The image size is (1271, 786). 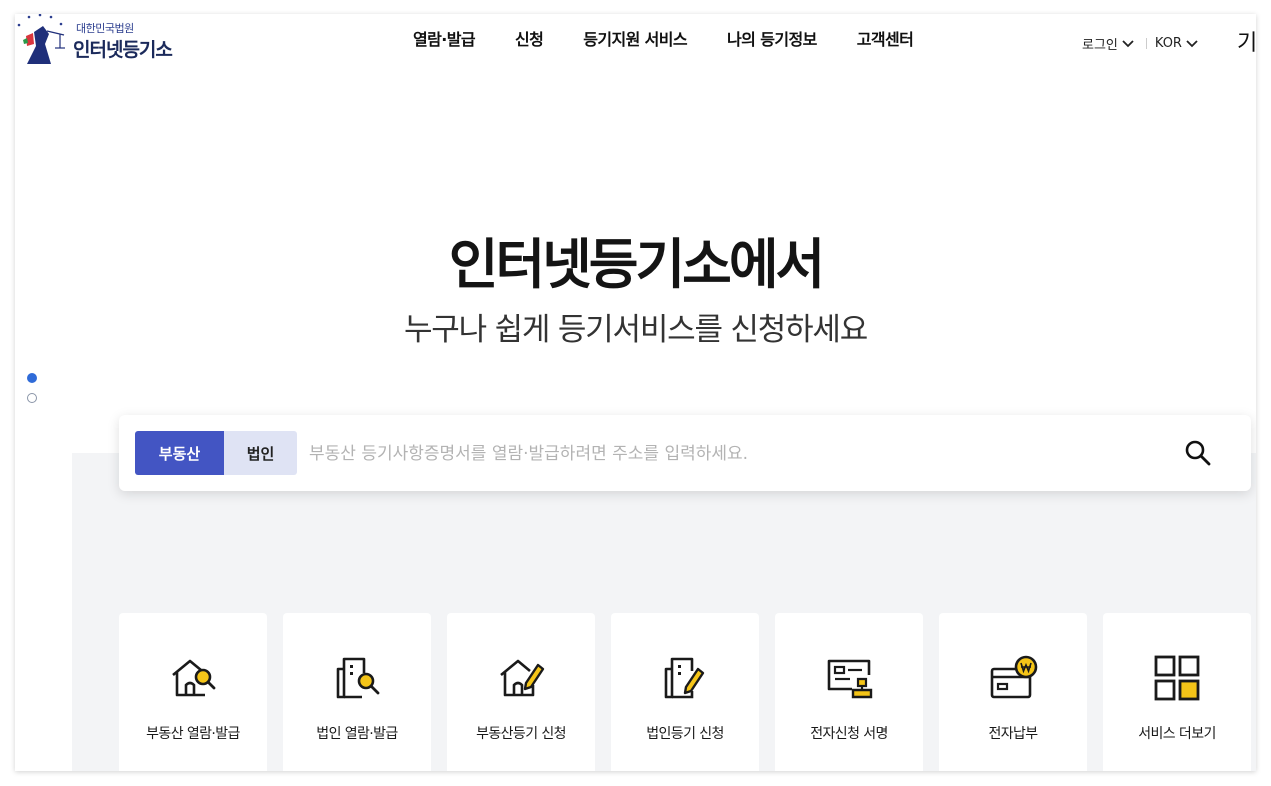 What do you see at coordinates (685, 734) in the screenshot?
I see `quick-card-label: 법인등기 신청` at bounding box center [685, 734].